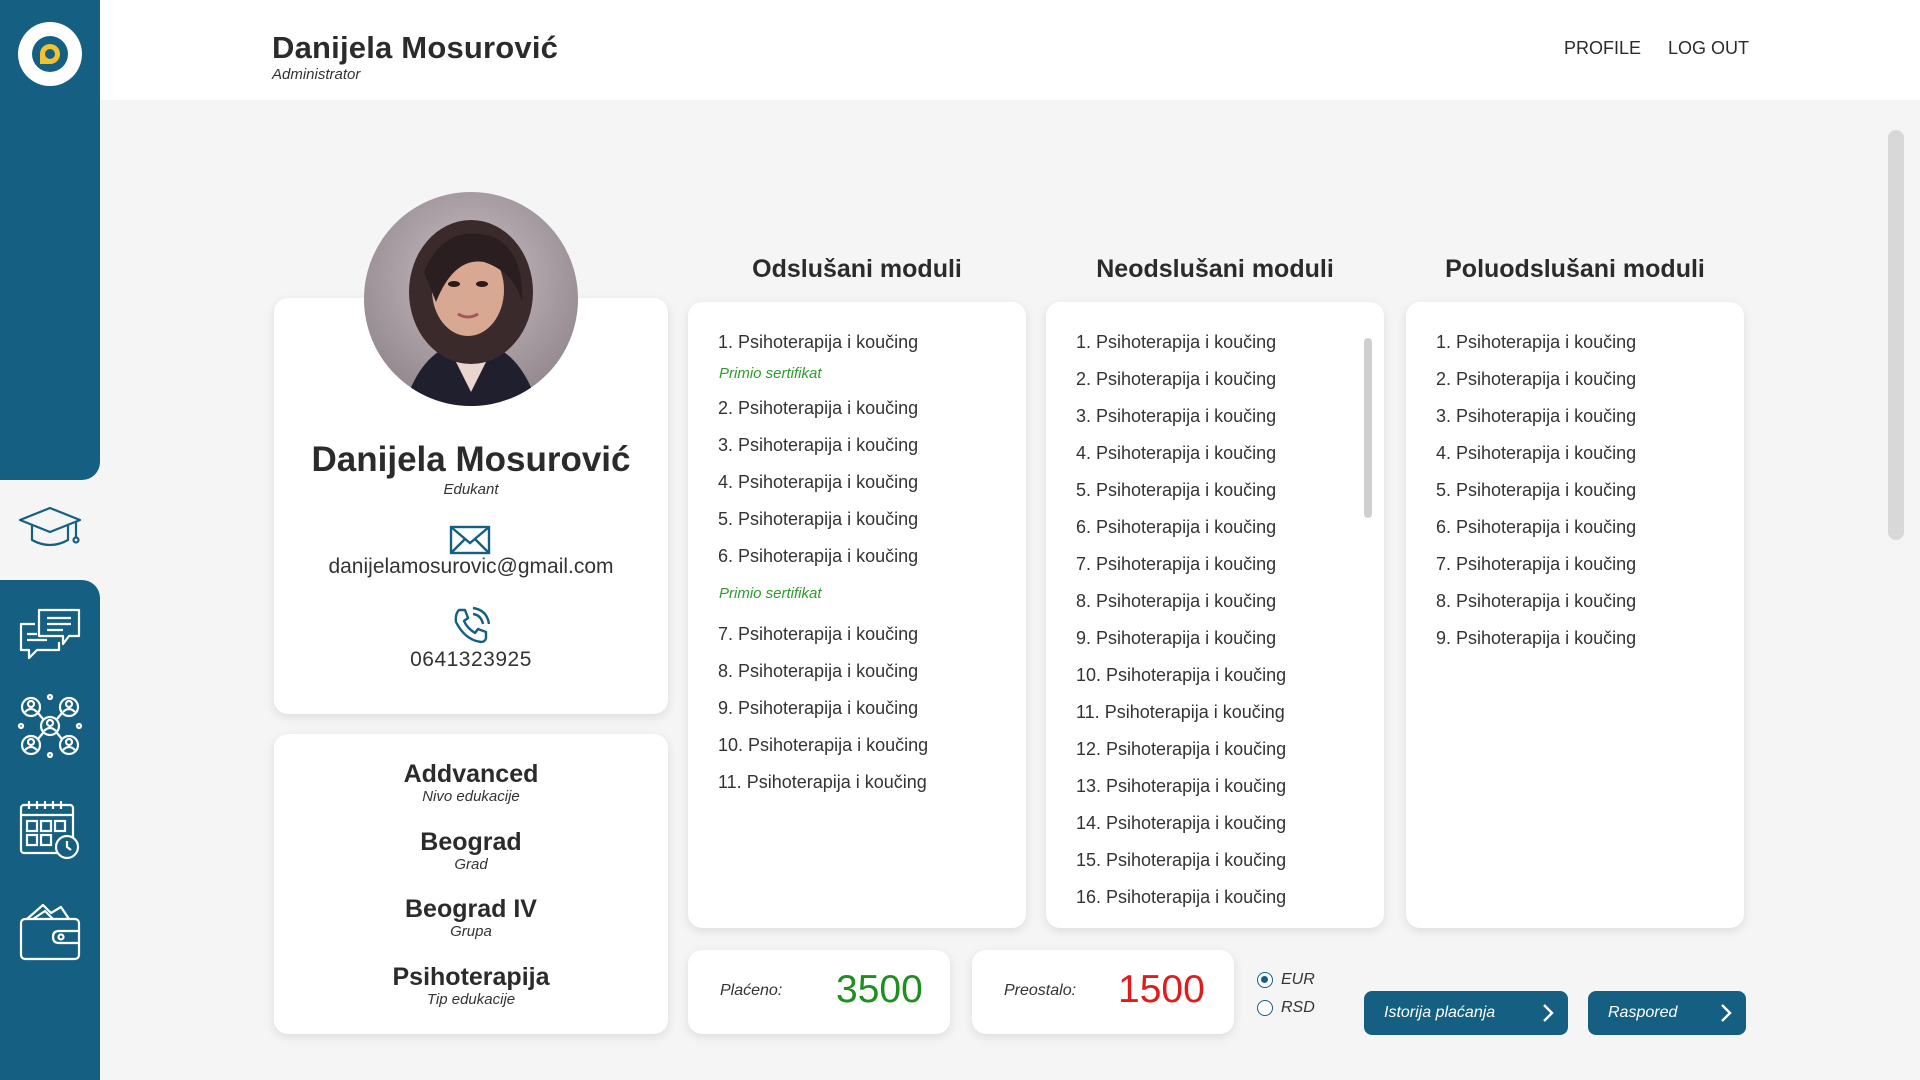  Describe the element at coordinates (50, 932) in the screenshot. I see `wallet-icon` at that location.